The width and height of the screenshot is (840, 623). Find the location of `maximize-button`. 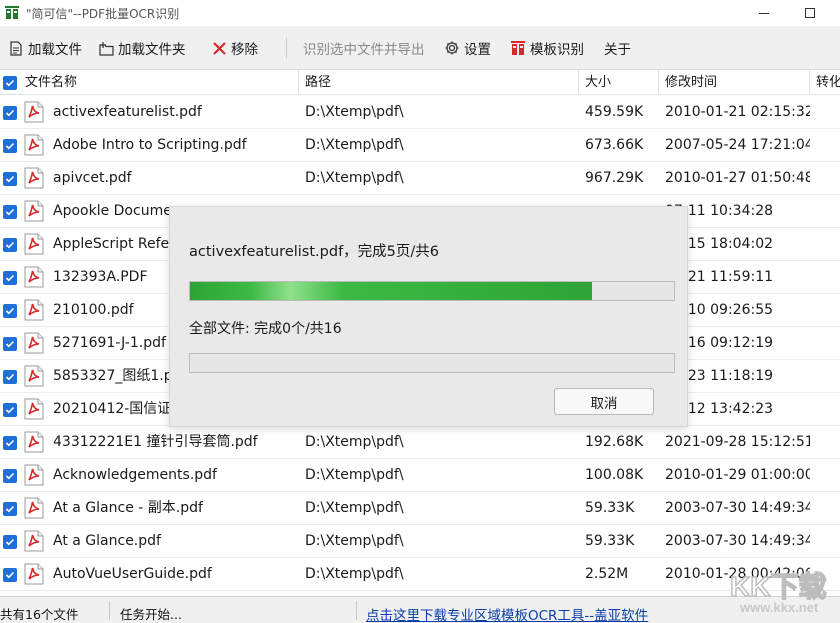

maximize-button is located at coordinates (810, 13).